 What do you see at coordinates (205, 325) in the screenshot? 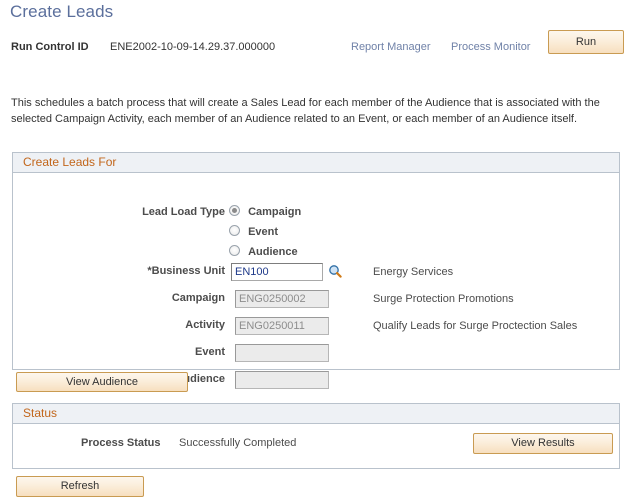
I see `activity-label: Activity` at bounding box center [205, 325].